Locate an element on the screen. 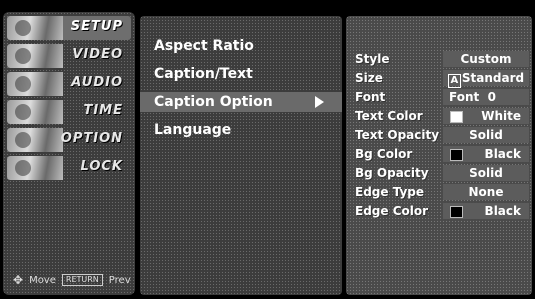  option-row-edge-type: Edge Type None is located at coordinates (439, 192).